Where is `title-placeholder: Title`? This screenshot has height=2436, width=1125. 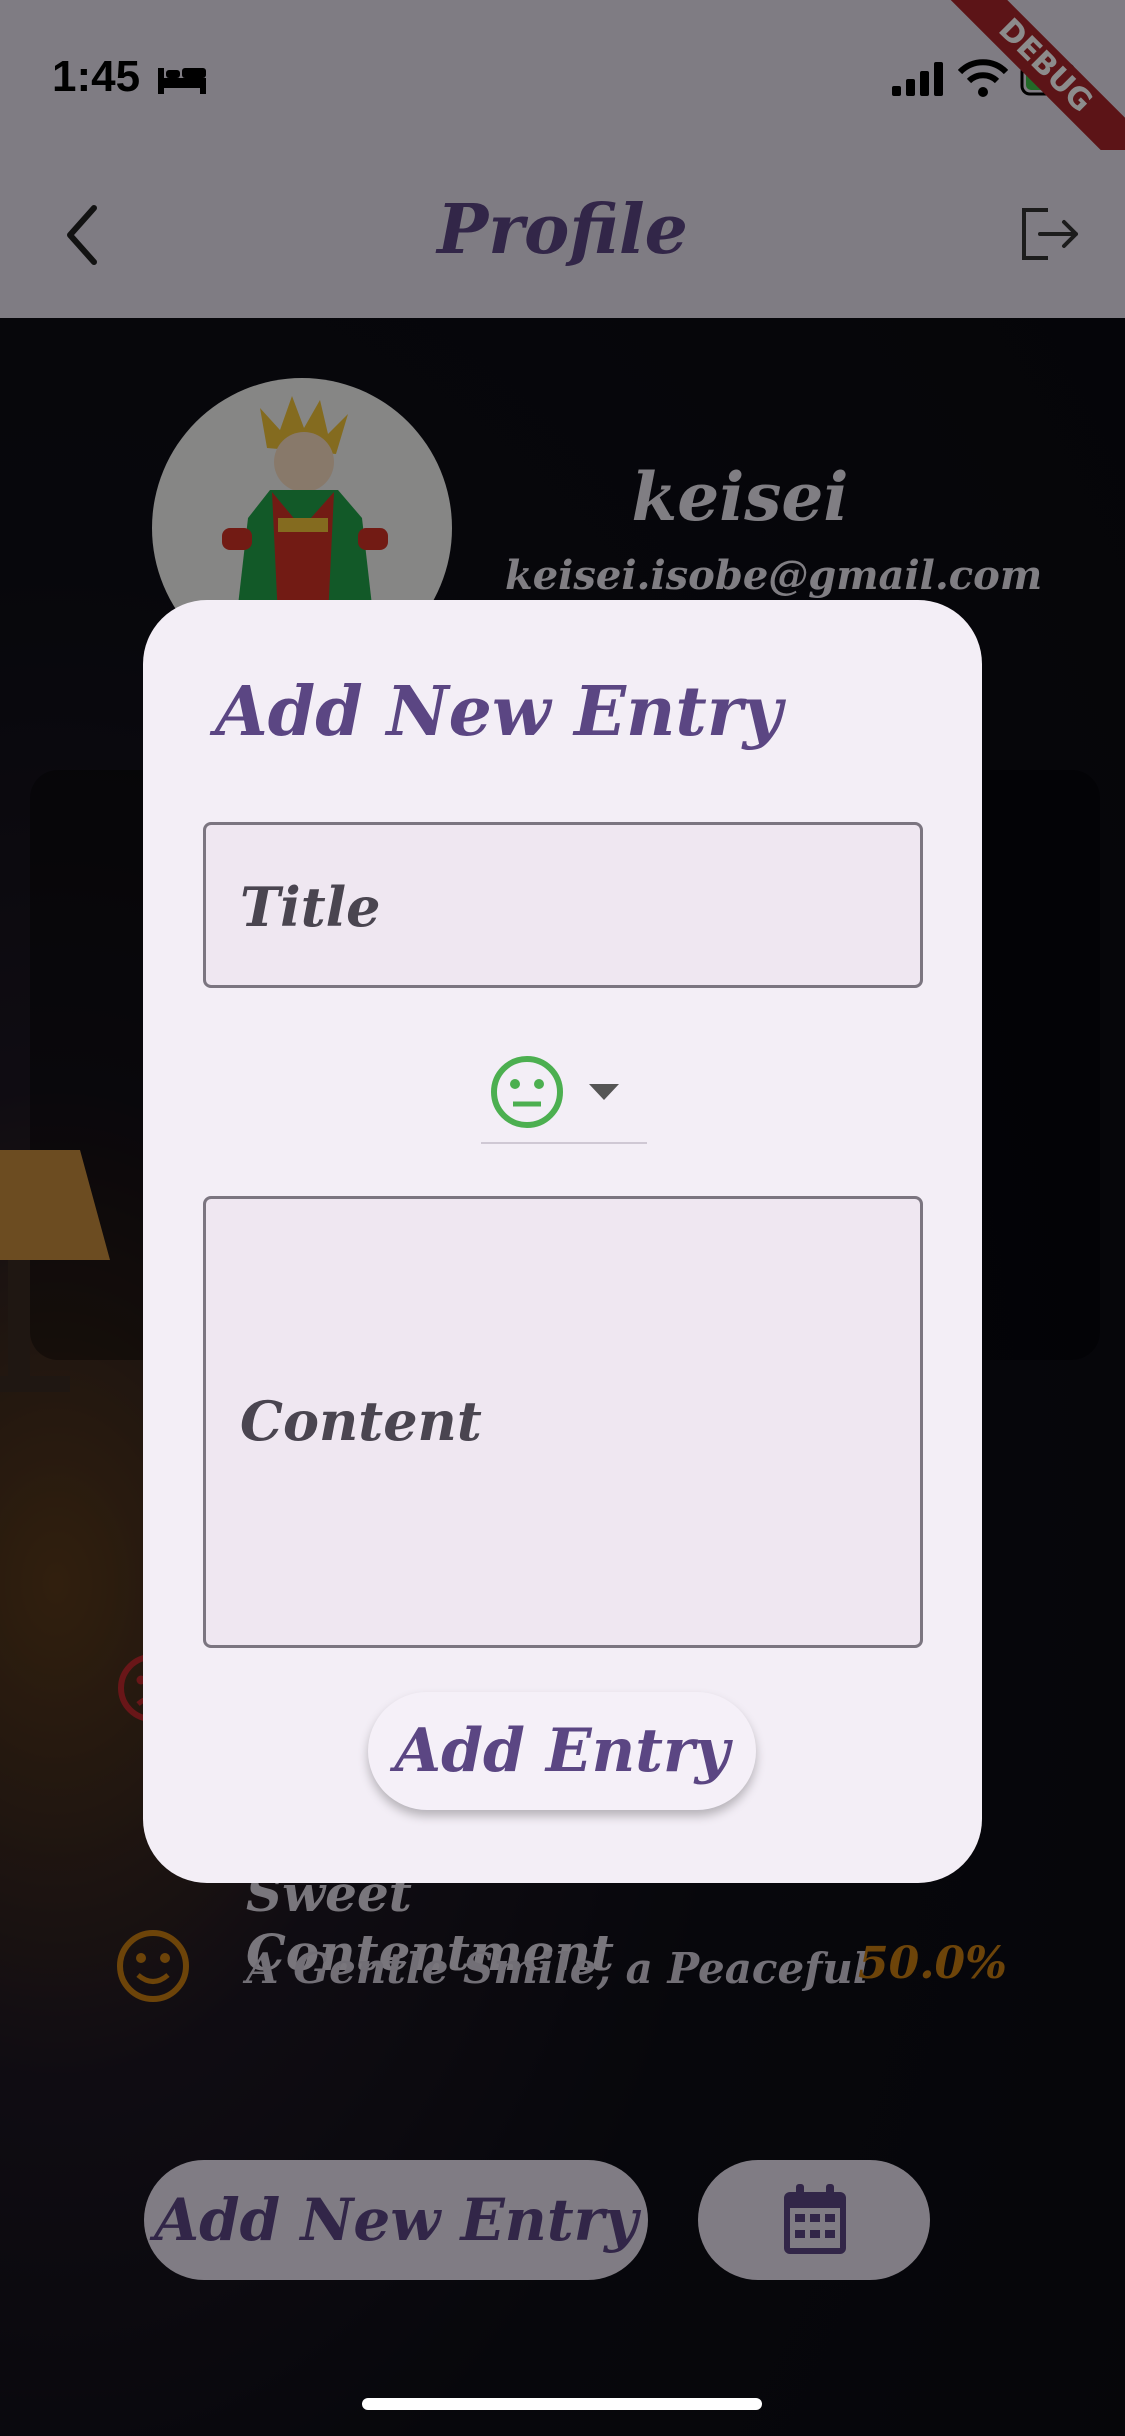 title-placeholder: Title is located at coordinates (310, 907).